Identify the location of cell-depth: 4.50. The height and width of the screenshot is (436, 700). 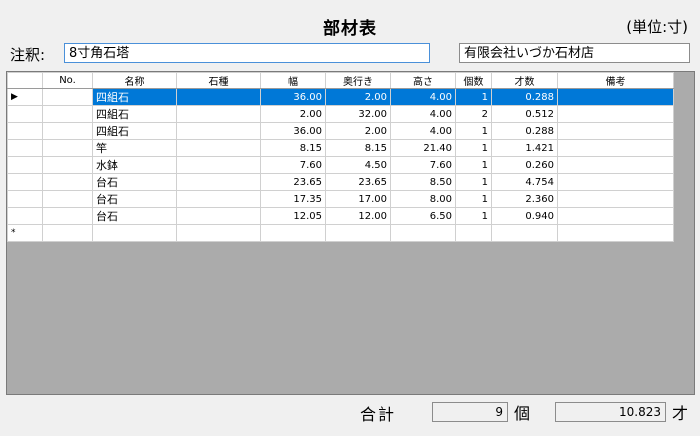
(358, 165).